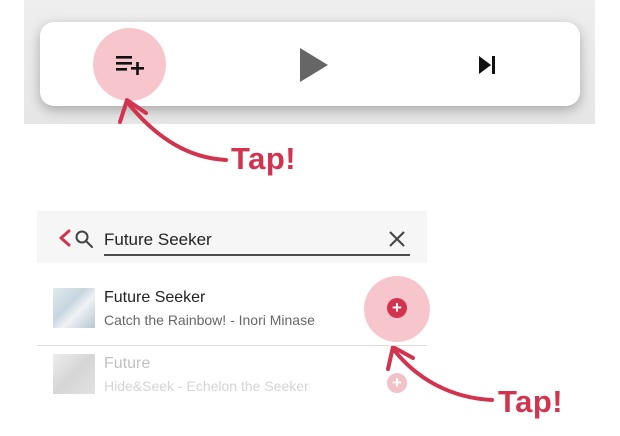 This screenshot has height=436, width=620. Describe the element at coordinates (84, 239) in the screenshot. I see `search-icon` at that location.